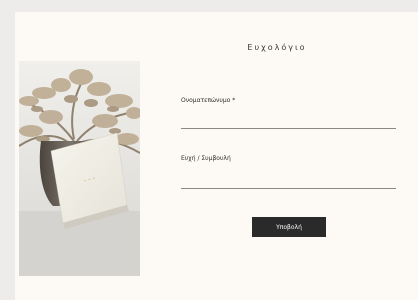  Describe the element at coordinates (288, 182) in the screenshot. I see `message-input` at that location.